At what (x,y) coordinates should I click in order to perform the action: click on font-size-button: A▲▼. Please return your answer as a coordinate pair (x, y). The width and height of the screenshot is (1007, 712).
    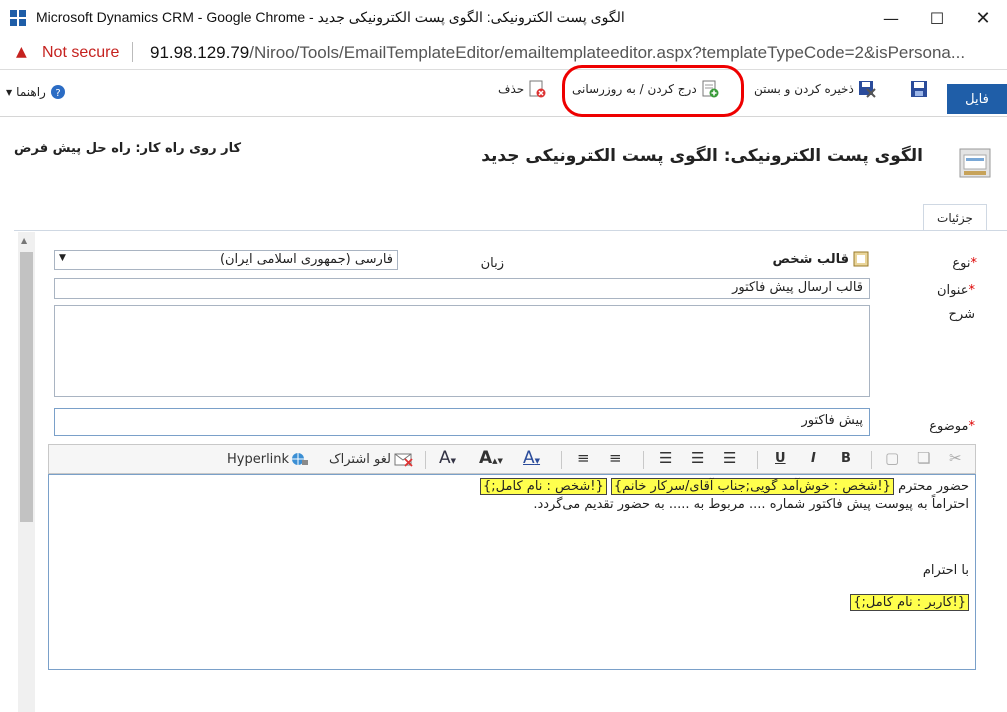
    Looking at the image, I should click on (491, 458).